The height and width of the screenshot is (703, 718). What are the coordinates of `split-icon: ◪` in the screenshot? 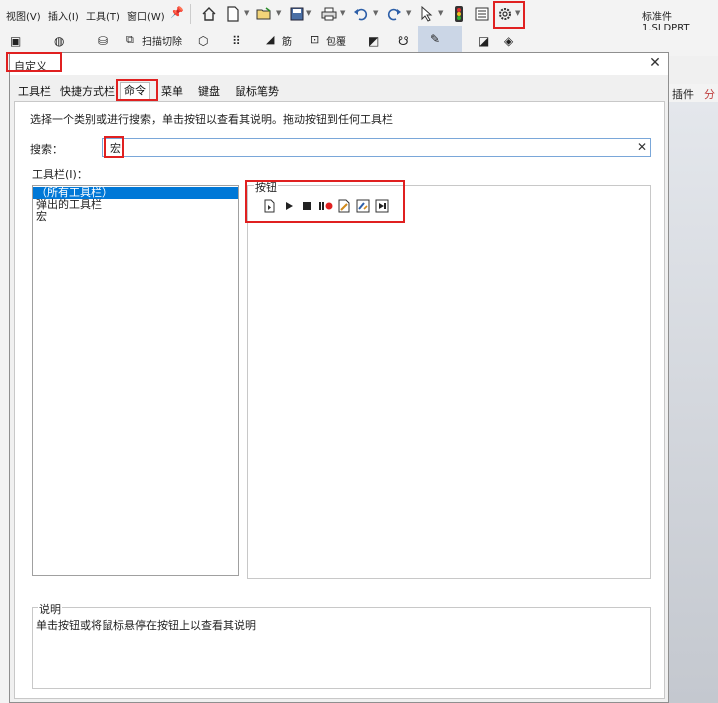 It's located at (483, 41).